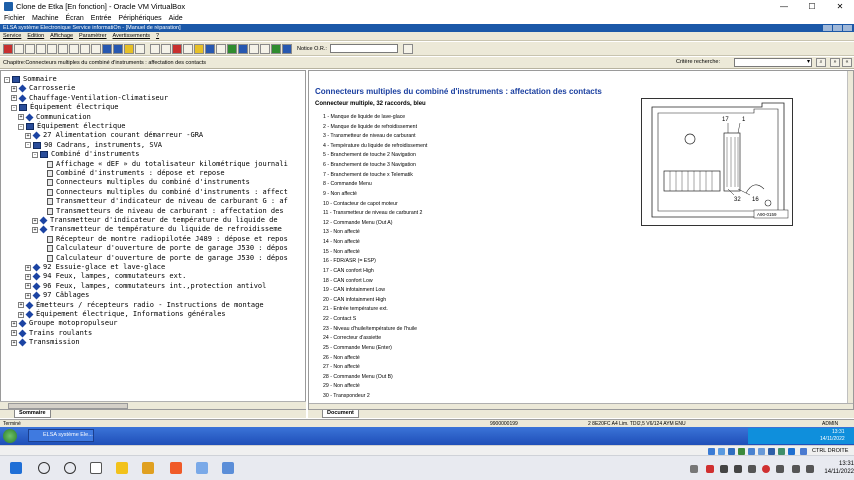  I want to click on volume-icon, so click(796, 469).